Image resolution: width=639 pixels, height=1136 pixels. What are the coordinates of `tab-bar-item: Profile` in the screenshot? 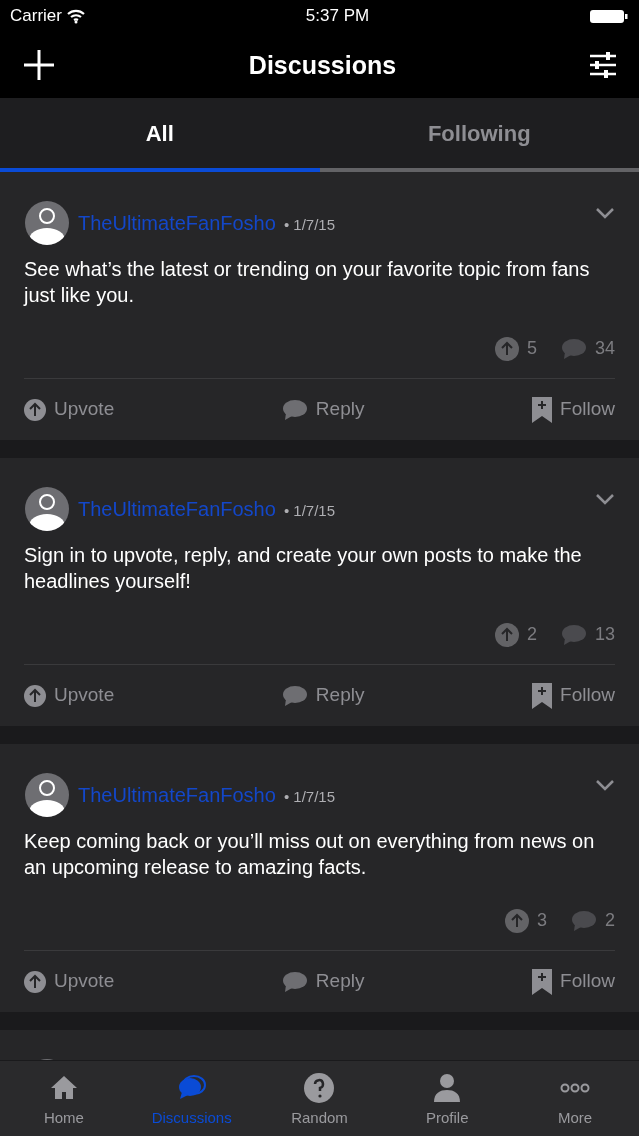 It's located at (447, 1098).